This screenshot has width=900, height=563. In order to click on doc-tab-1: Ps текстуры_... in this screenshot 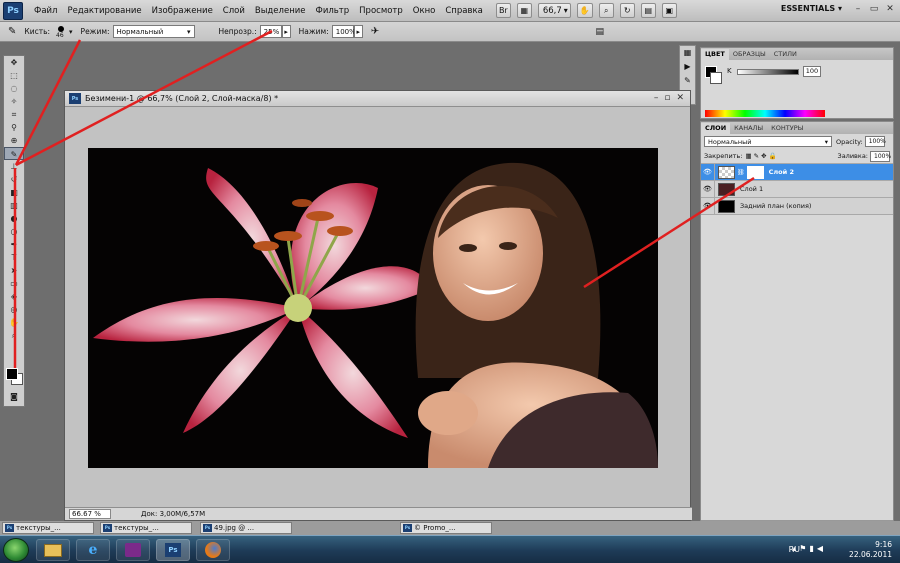, I will do `click(48, 528)`.